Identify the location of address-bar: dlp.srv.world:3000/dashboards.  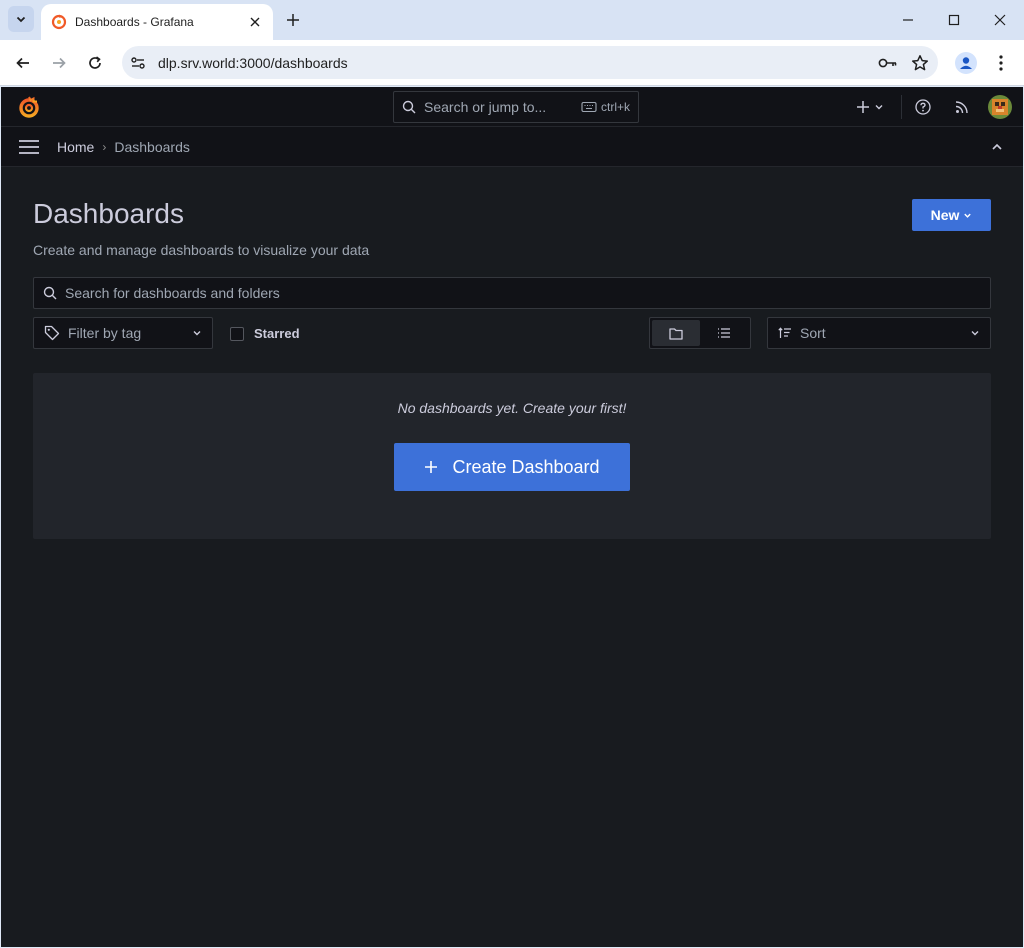
(530, 62).